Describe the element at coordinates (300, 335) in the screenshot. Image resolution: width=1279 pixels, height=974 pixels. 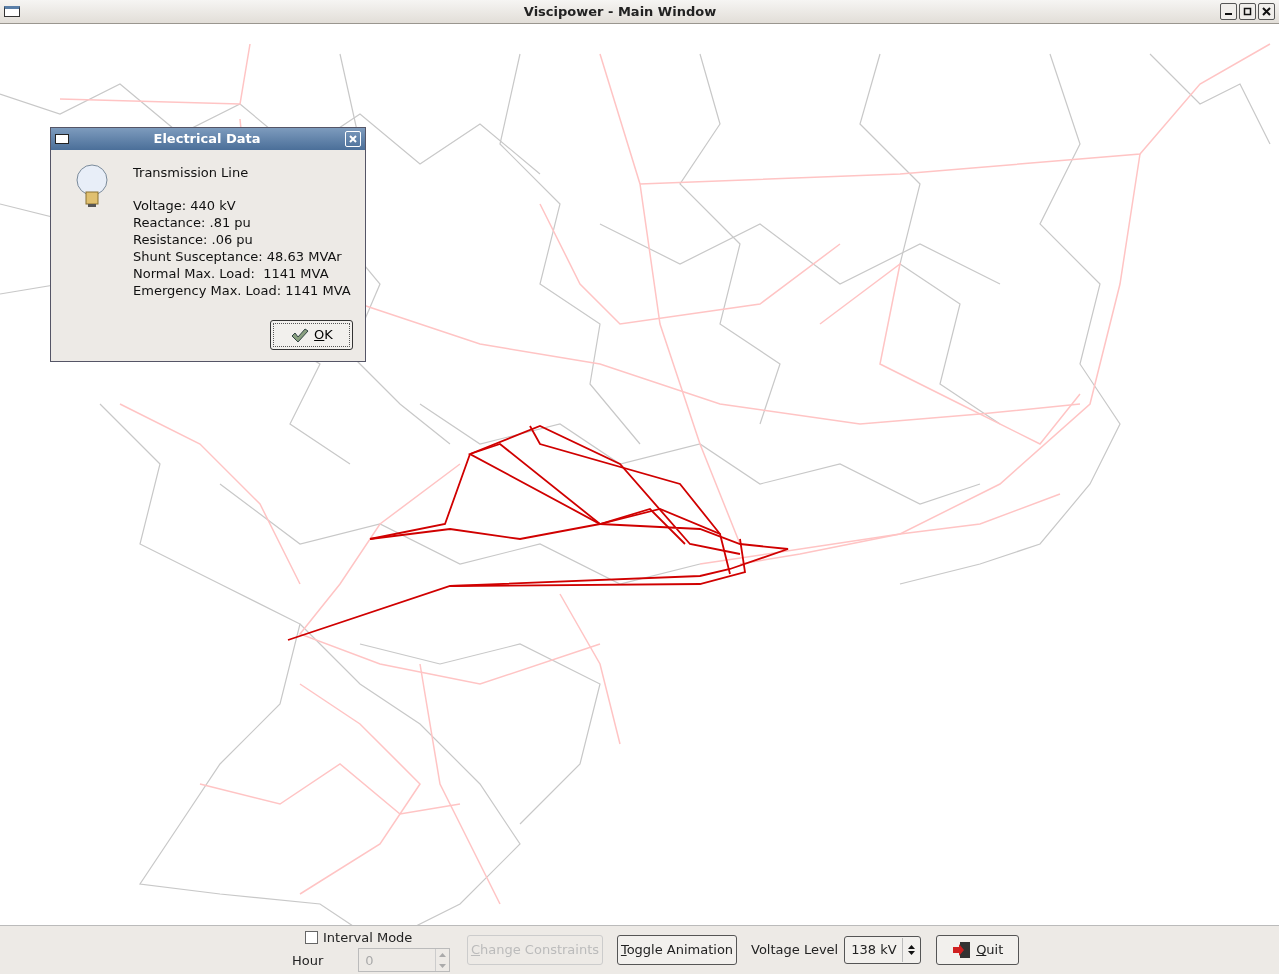
I see `check-arrow-icon` at that location.